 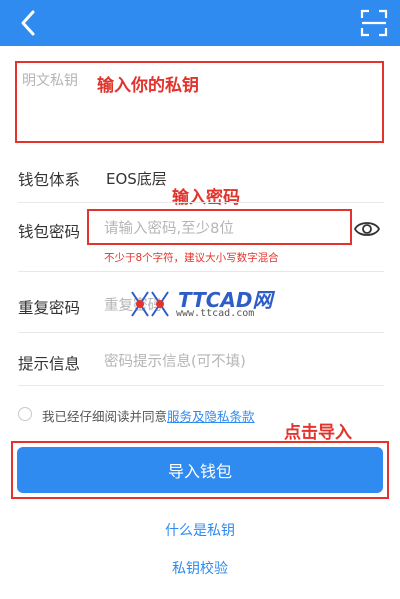 What do you see at coordinates (206, 198) in the screenshot?
I see `password-annotation: 输入密码` at bounding box center [206, 198].